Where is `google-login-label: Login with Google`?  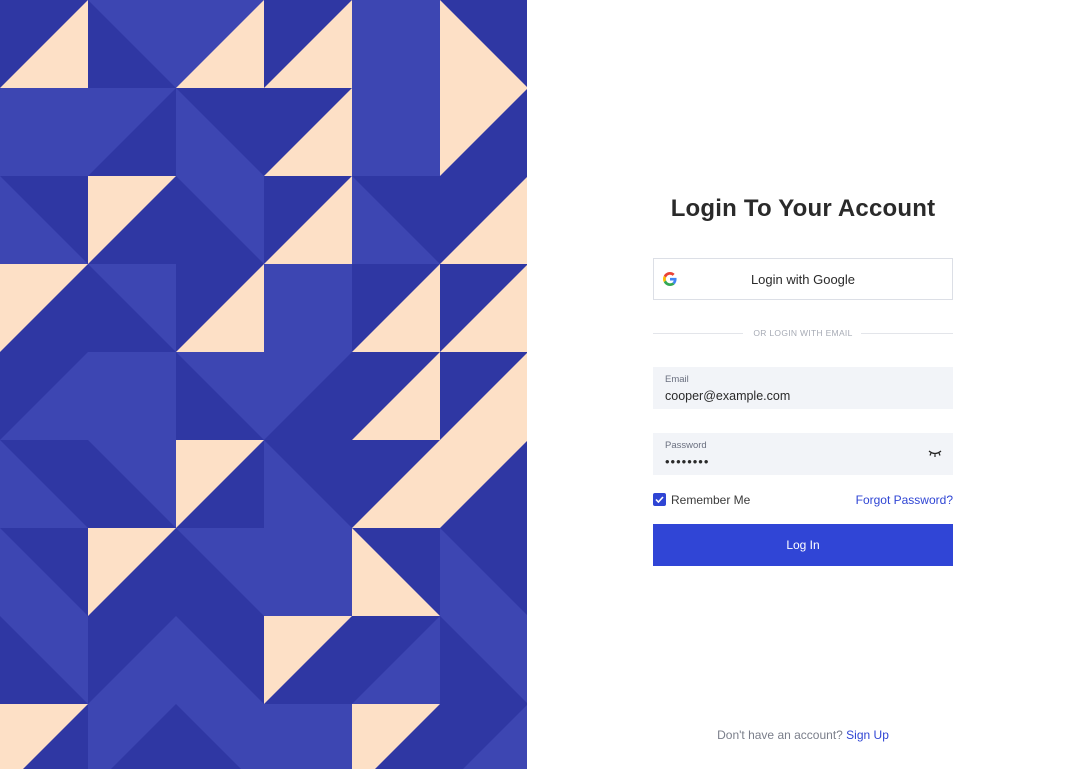 google-login-label: Login with Google is located at coordinates (803, 279).